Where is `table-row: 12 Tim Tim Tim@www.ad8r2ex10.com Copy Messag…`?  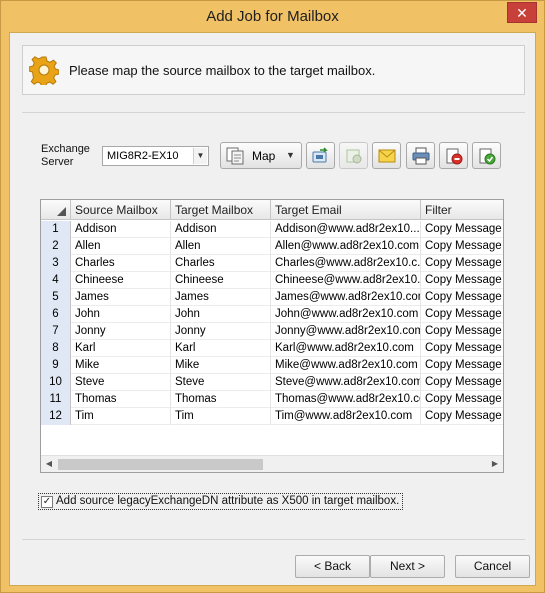 table-row: 12 Tim Tim Tim@www.ad8r2ex10.com Copy Messag… is located at coordinates (272, 416).